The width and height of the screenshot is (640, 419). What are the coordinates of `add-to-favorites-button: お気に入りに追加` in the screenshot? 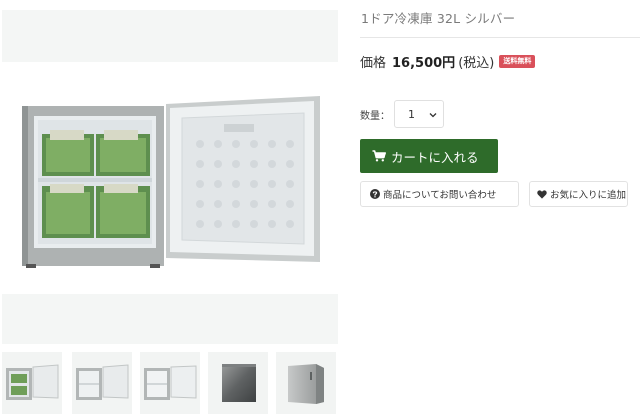 It's located at (578, 194).